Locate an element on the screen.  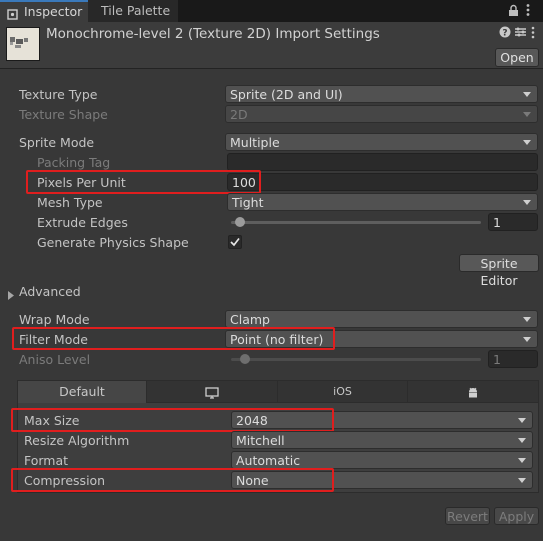
tab-android is located at coordinates (473, 392).